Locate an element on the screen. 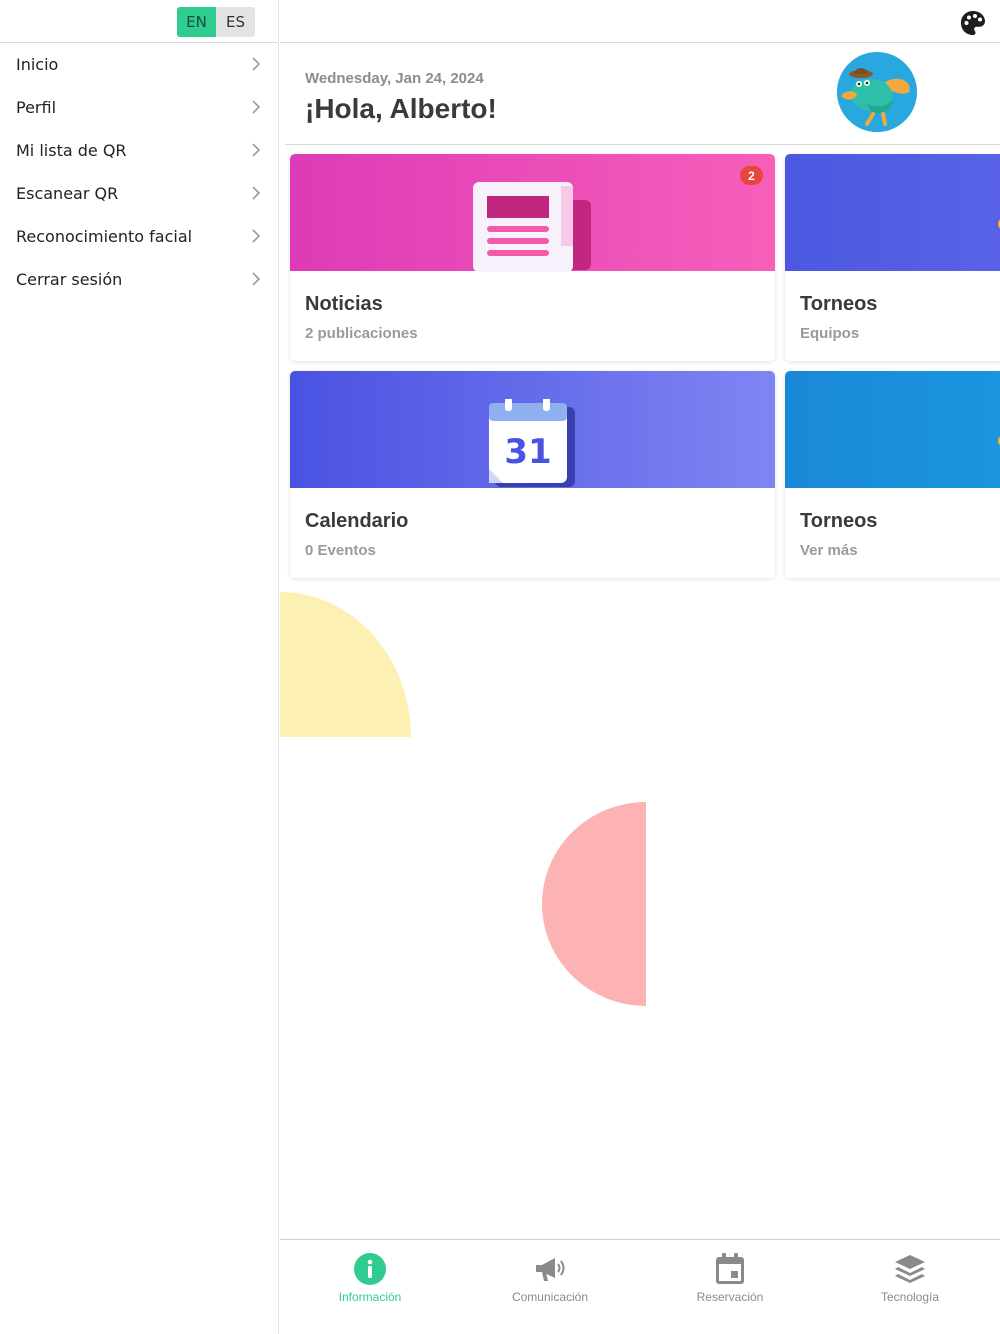  card-title: Calendario is located at coordinates (357, 521).